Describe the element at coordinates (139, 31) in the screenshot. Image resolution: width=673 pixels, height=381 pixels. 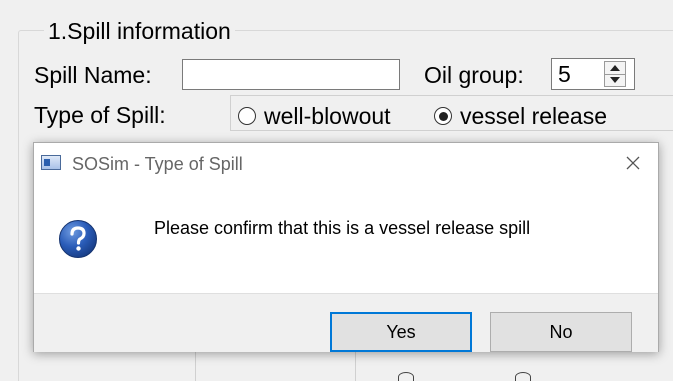
I see `groupbox-title: 1.Spill information` at that location.